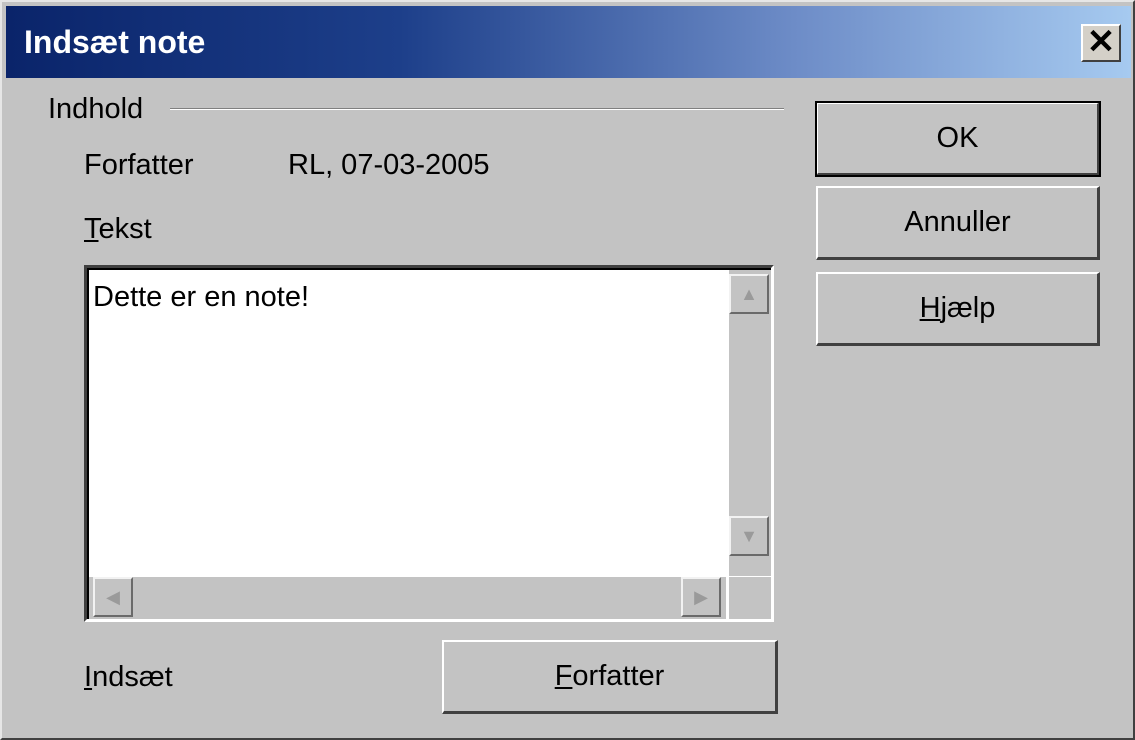 This screenshot has height=740, width=1135. Describe the element at coordinates (407, 598) in the screenshot. I see `horizontal-scrollbar: ◀ ▶` at that location.